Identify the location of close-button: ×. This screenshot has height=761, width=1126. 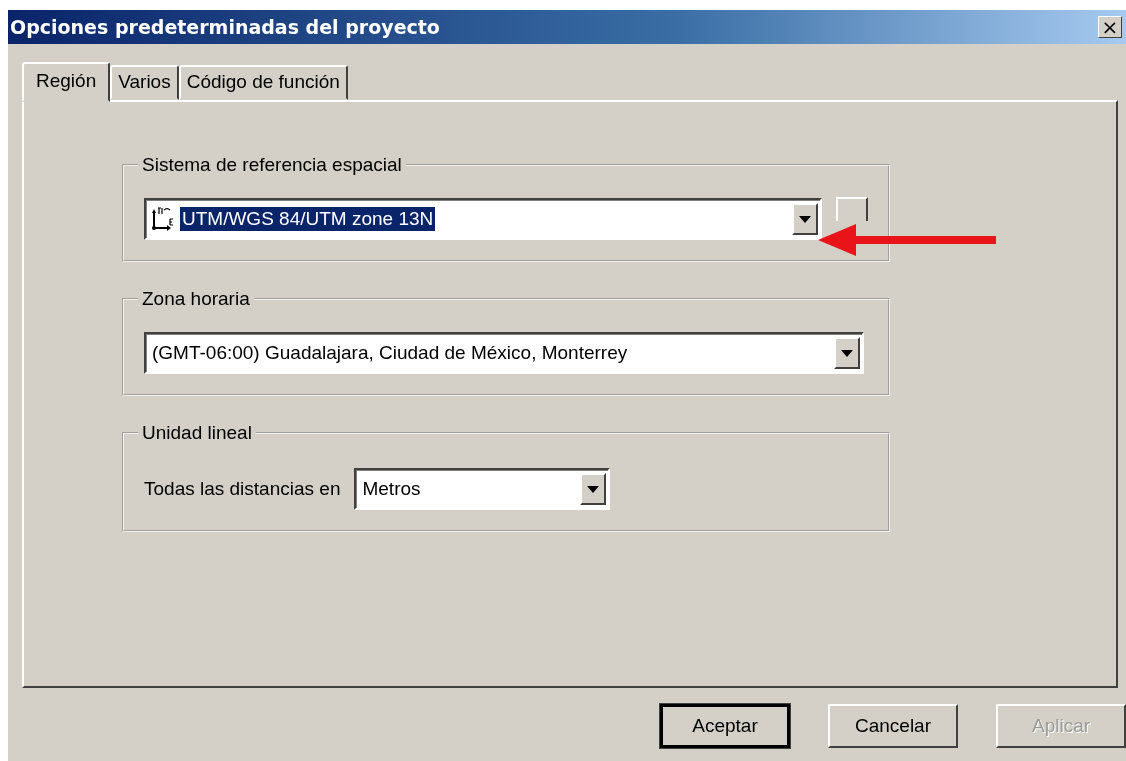
(1110, 27).